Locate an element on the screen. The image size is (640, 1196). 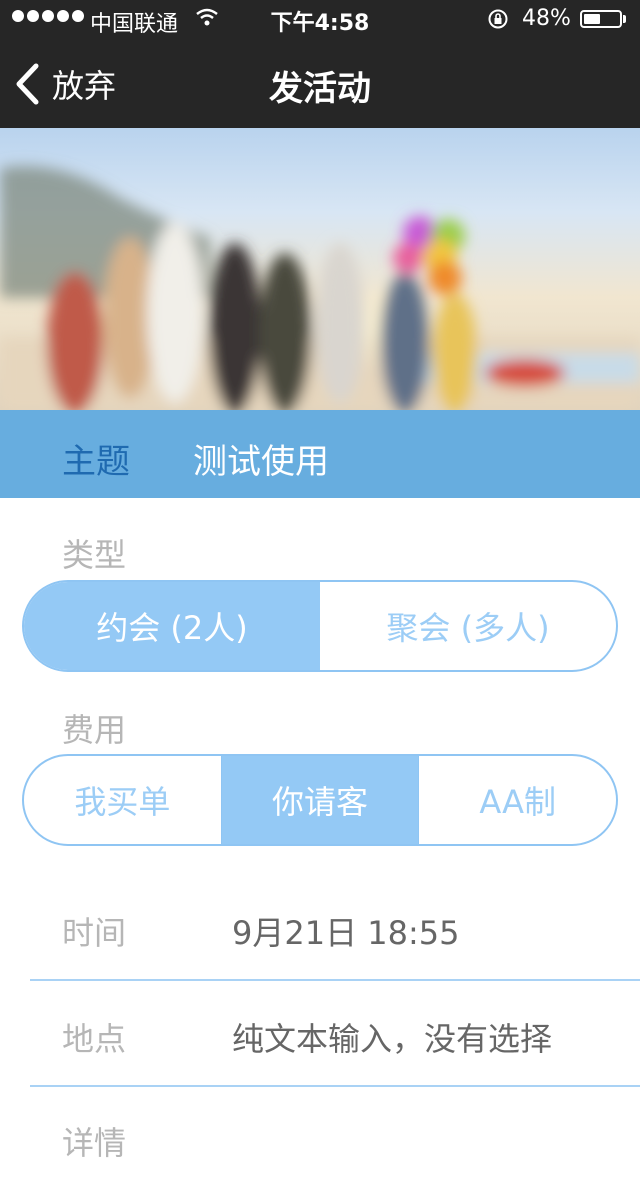
battery-tip is located at coordinates (624, 19).